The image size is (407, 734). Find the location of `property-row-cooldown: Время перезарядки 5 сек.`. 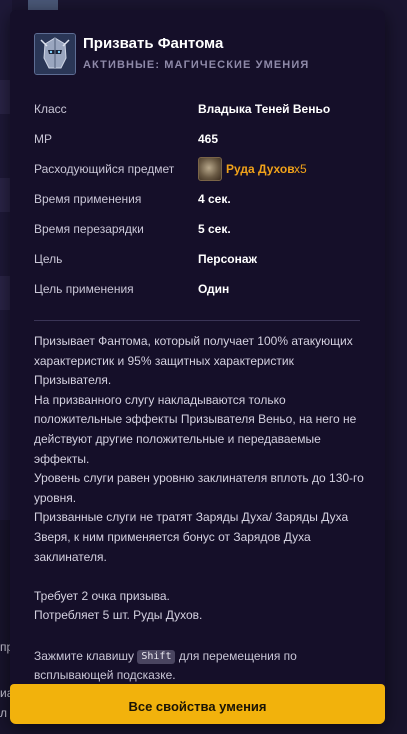

property-row-cooldown: Время перезарядки 5 сек. is located at coordinates (197, 229).